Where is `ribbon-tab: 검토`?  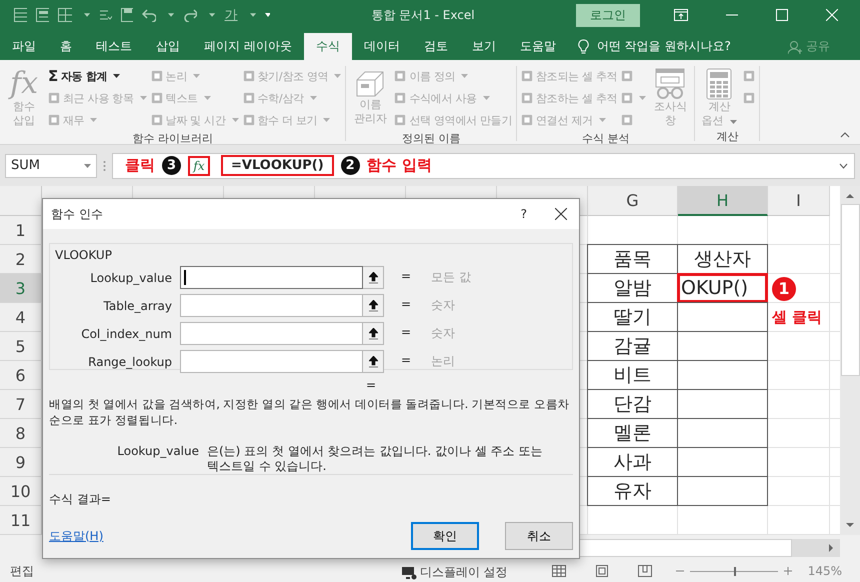 ribbon-tab: 검토 is located at coordinates (436, 46).